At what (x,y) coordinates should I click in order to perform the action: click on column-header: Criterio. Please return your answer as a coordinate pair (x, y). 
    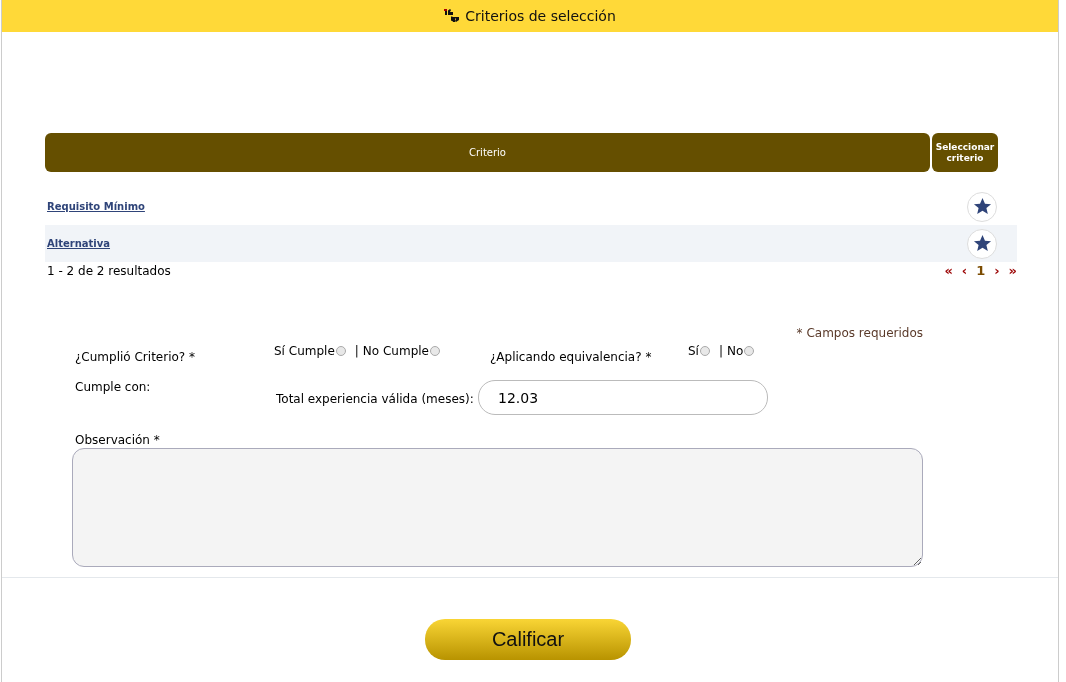
    Looking at the image, I should click on (487, 152).